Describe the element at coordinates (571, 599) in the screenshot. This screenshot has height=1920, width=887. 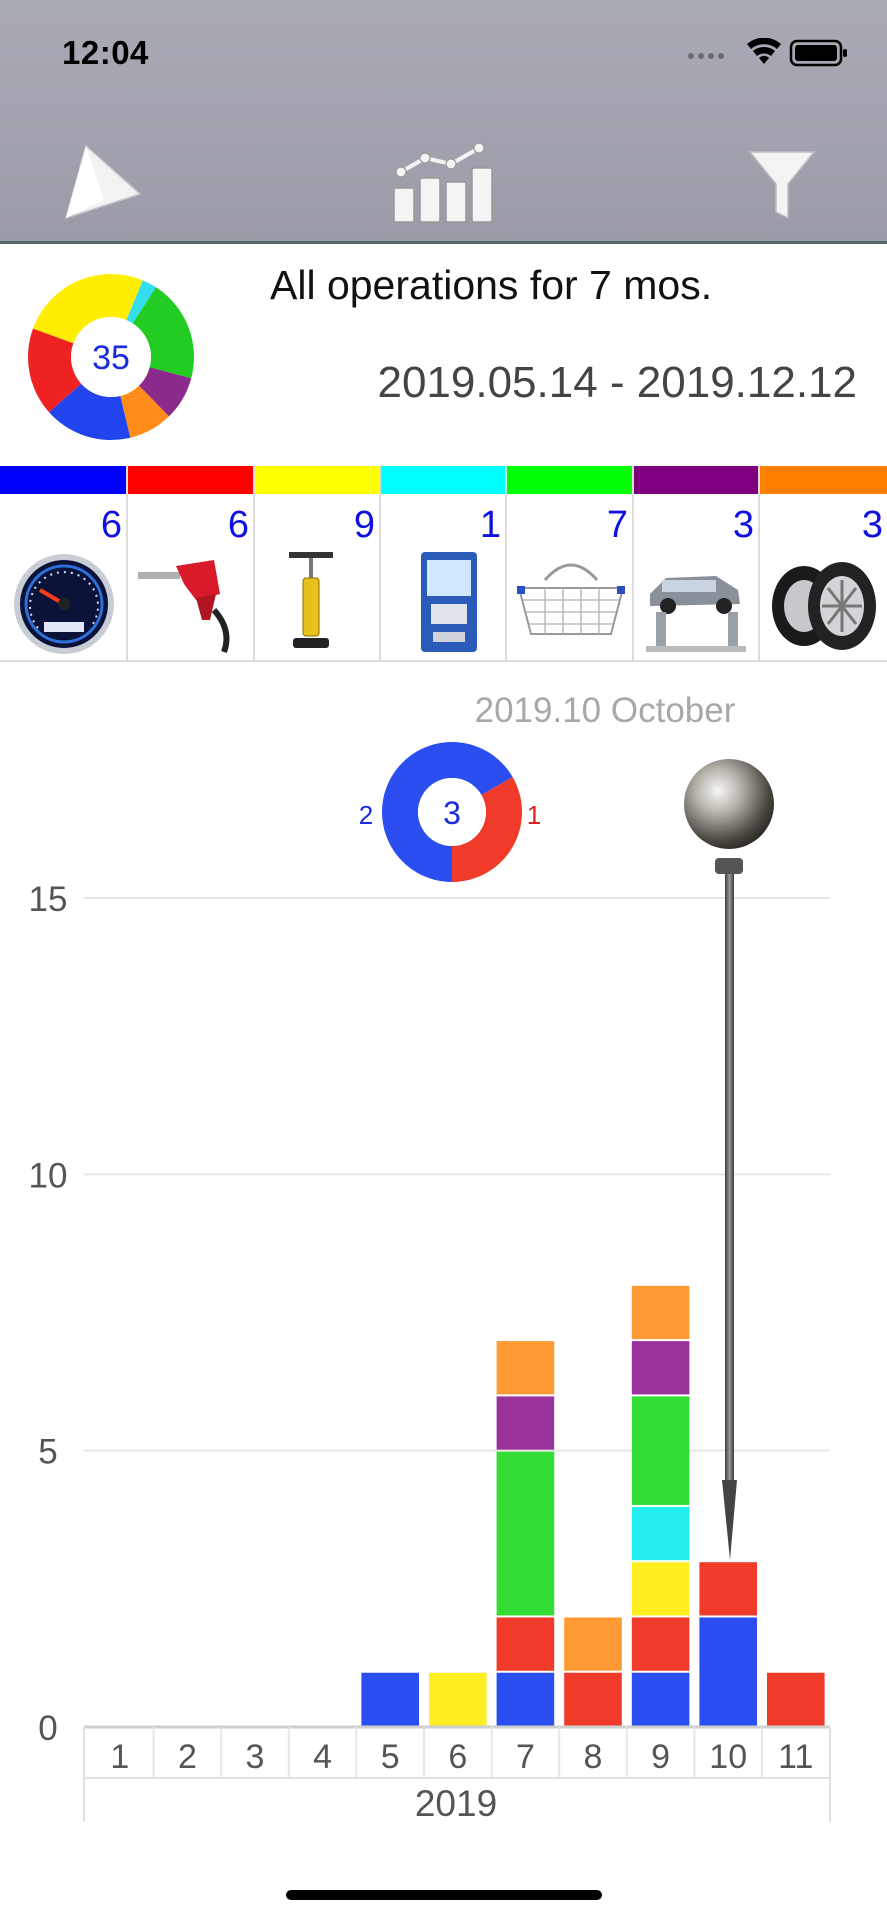
I see `shopping-basket-icon` at that location.